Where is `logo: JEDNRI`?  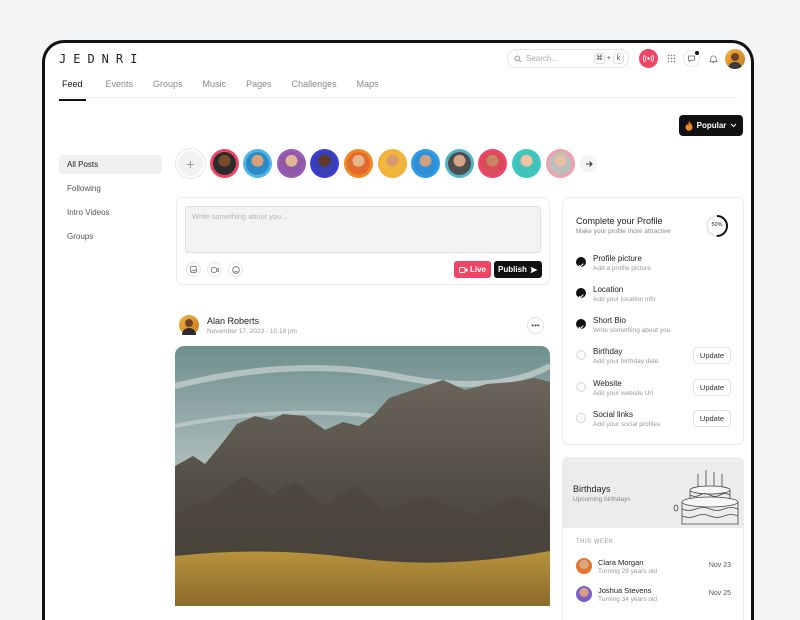 logo: JEDNRI is located at coordinates (101, 59).